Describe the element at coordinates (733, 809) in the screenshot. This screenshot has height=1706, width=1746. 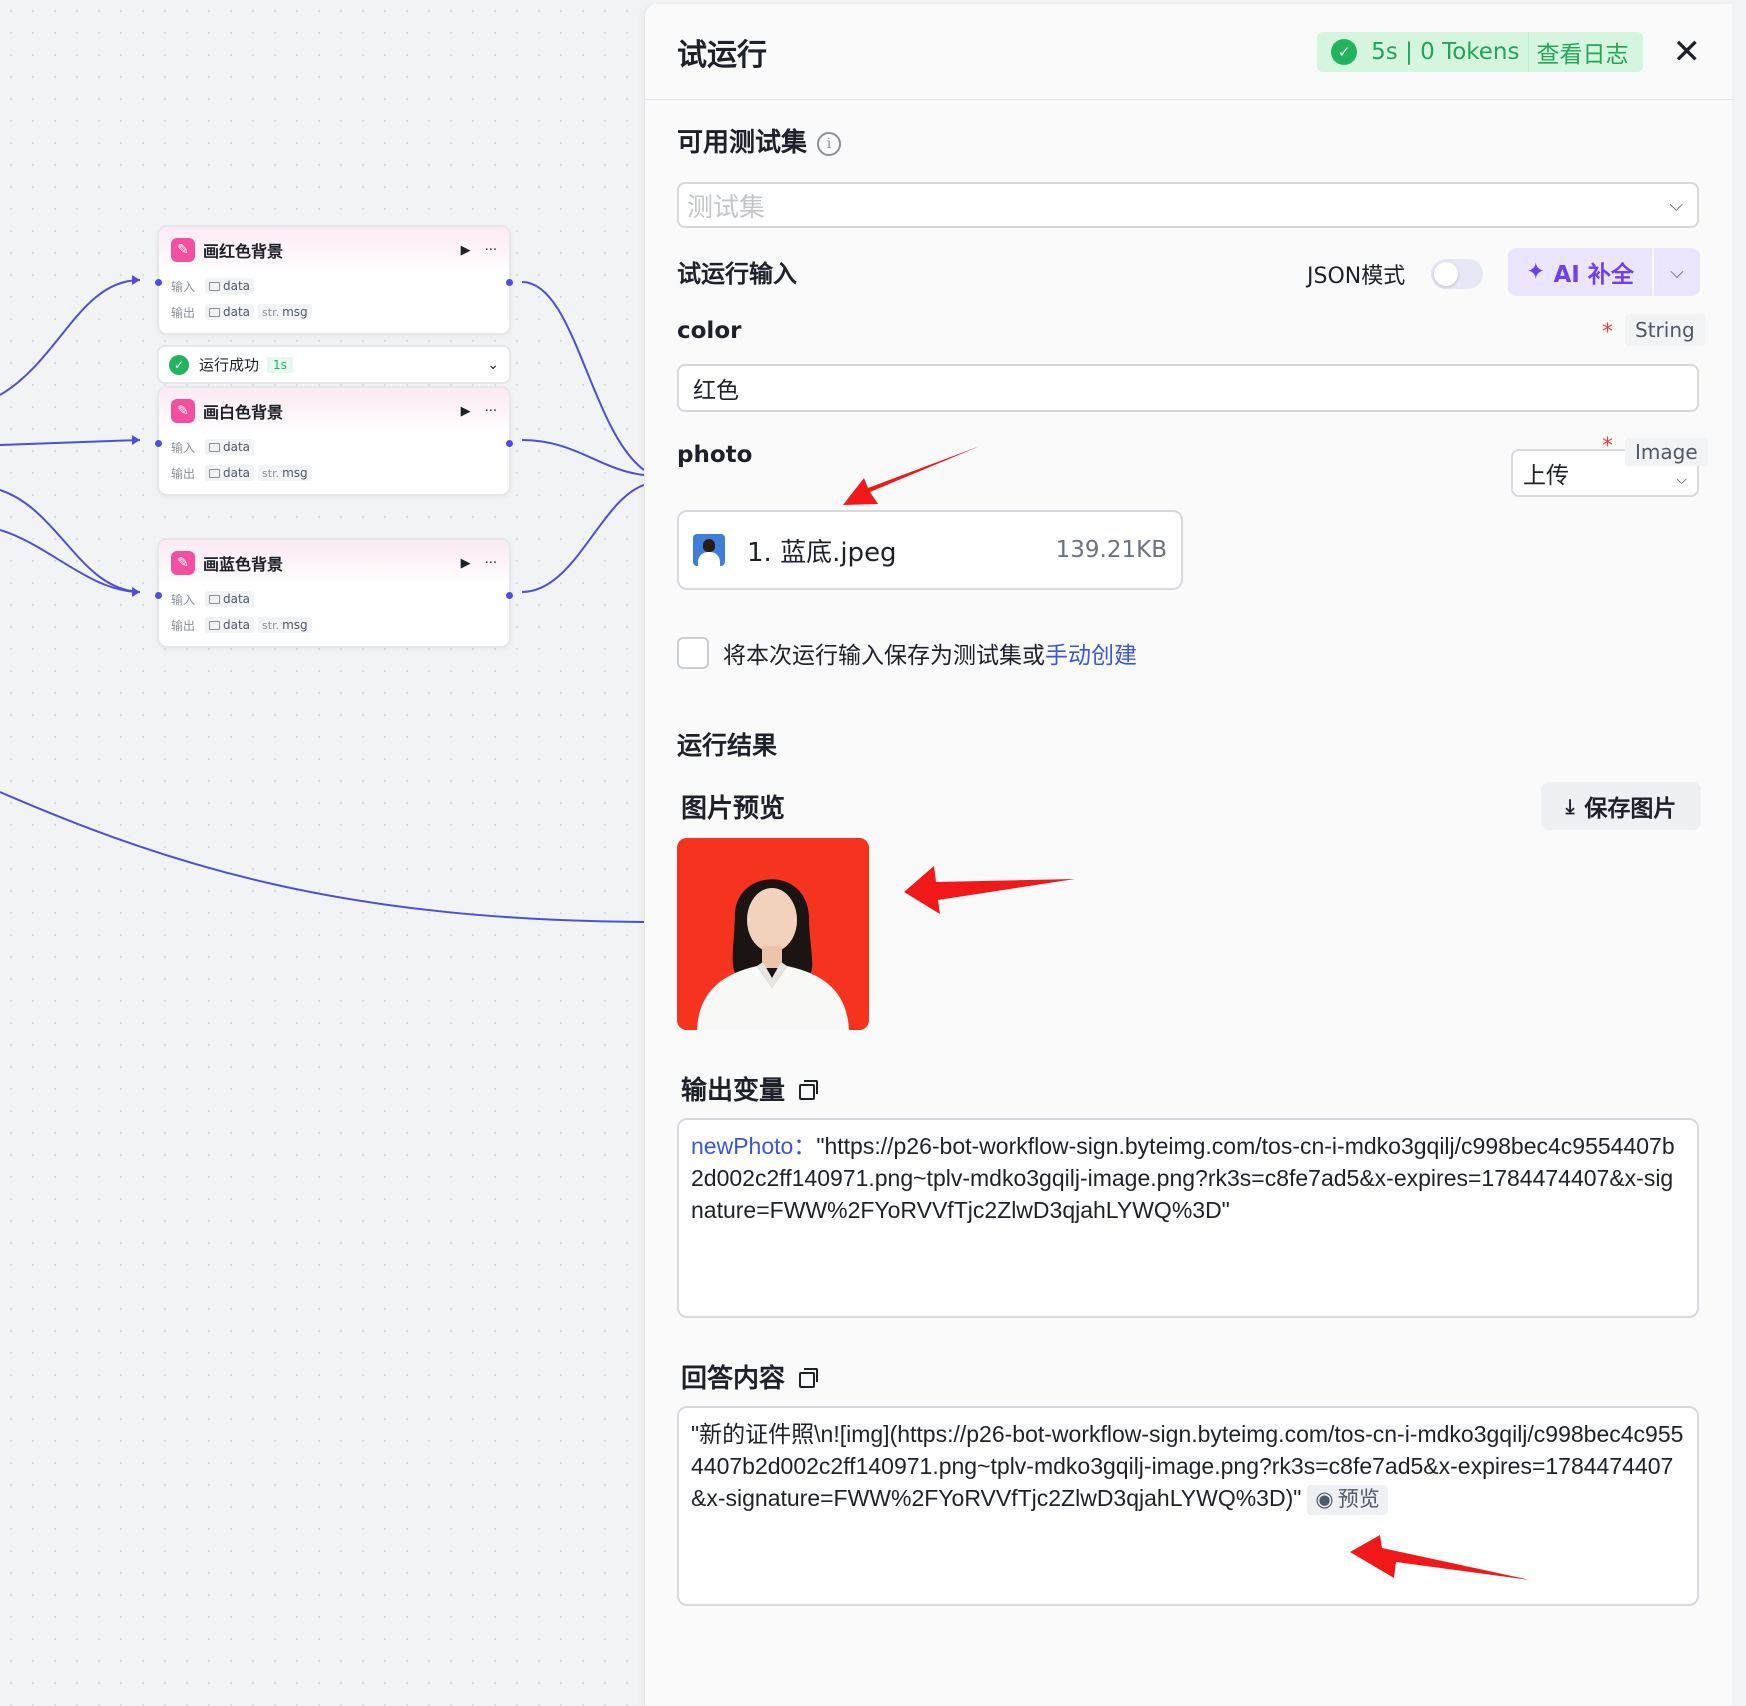
I see `image-preview-title: 图片预览` at that location.